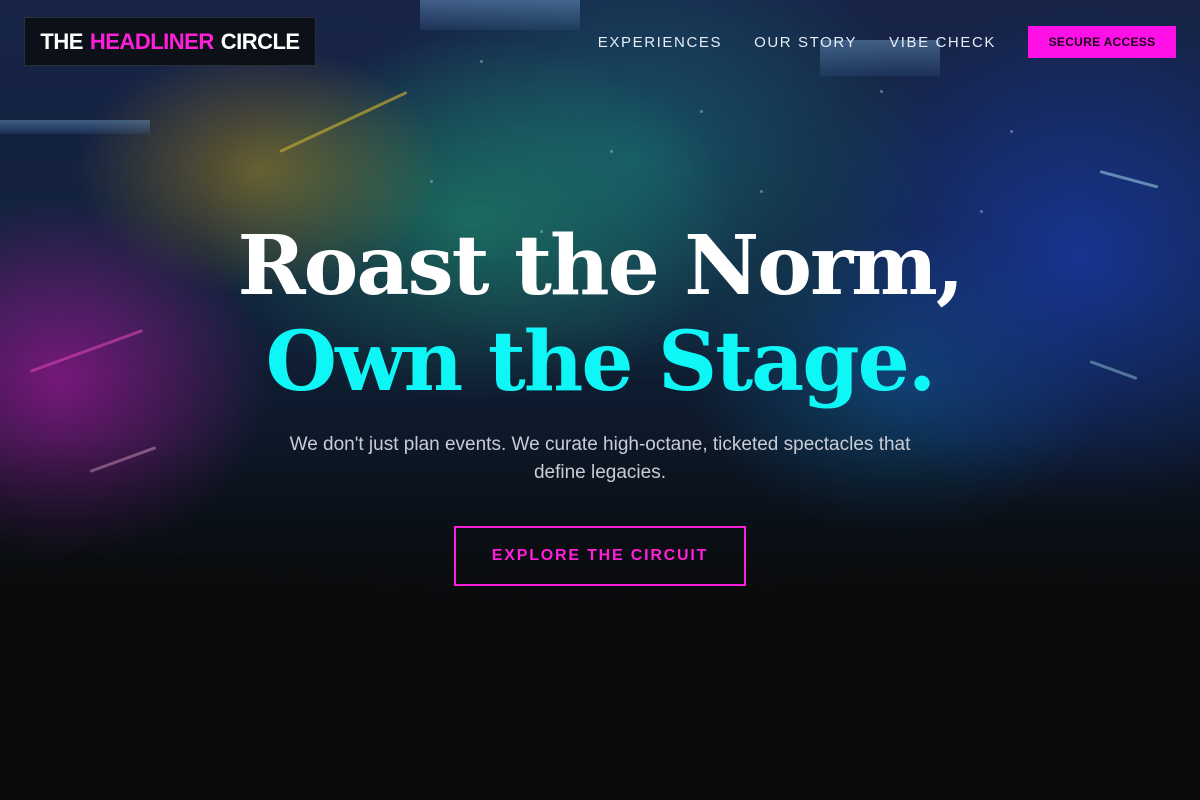 The height and width of the screenshot is (800, 1200). I want to click on secure-access-button: SECURE ACCESS, so click(1102, 42).